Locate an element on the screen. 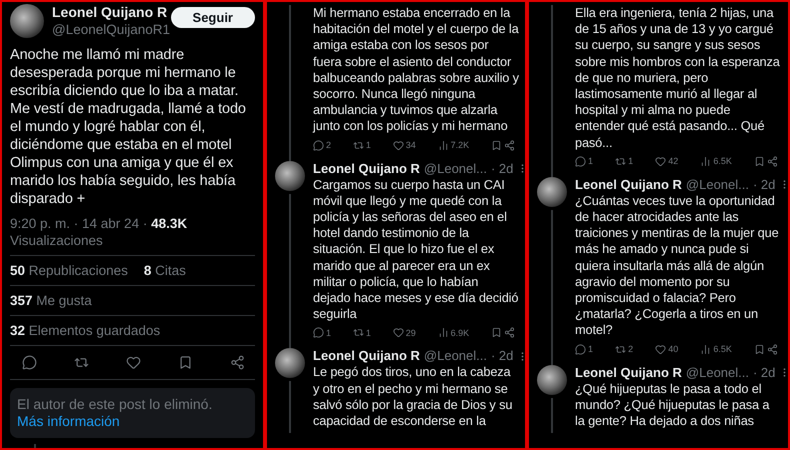 The width and height of the screenshot is (790, 450). like-count: 34 is located at coordinates (411, 145).